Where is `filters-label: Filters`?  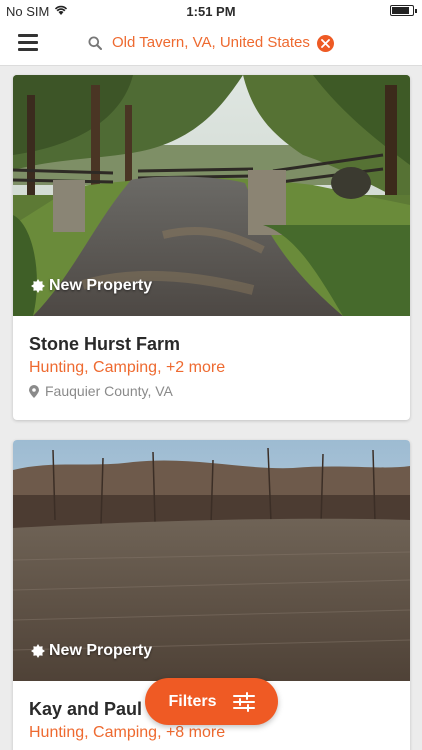 filters-label: Filters is located at coordinates (192, 701).